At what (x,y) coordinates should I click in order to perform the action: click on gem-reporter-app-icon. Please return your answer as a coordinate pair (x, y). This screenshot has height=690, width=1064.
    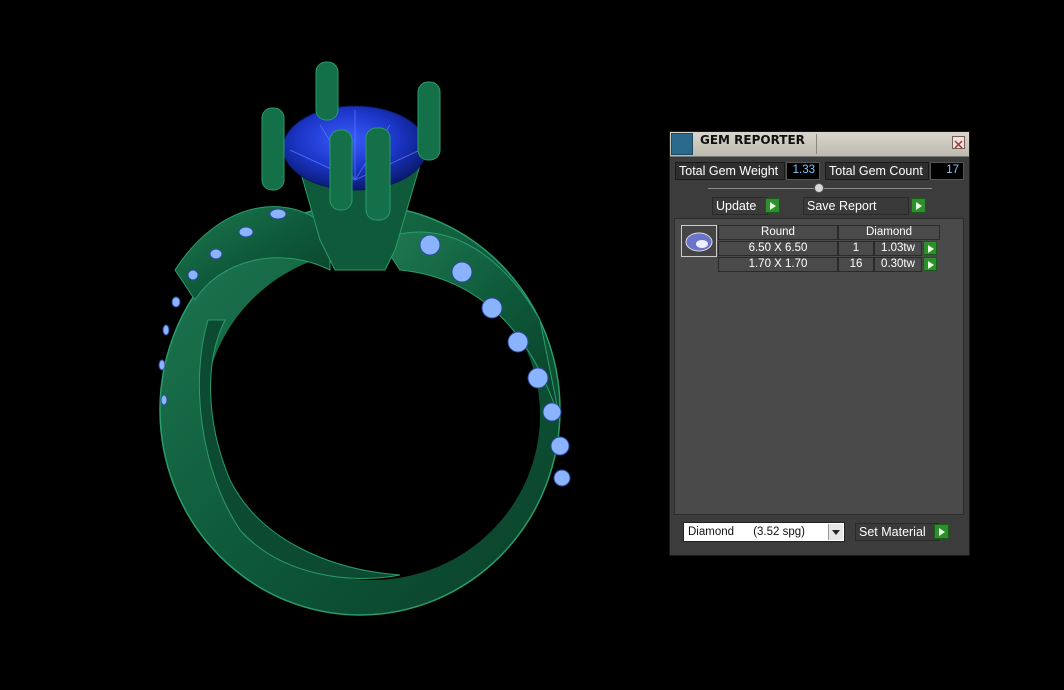
    Looking at the image, I should click on (682, 144).